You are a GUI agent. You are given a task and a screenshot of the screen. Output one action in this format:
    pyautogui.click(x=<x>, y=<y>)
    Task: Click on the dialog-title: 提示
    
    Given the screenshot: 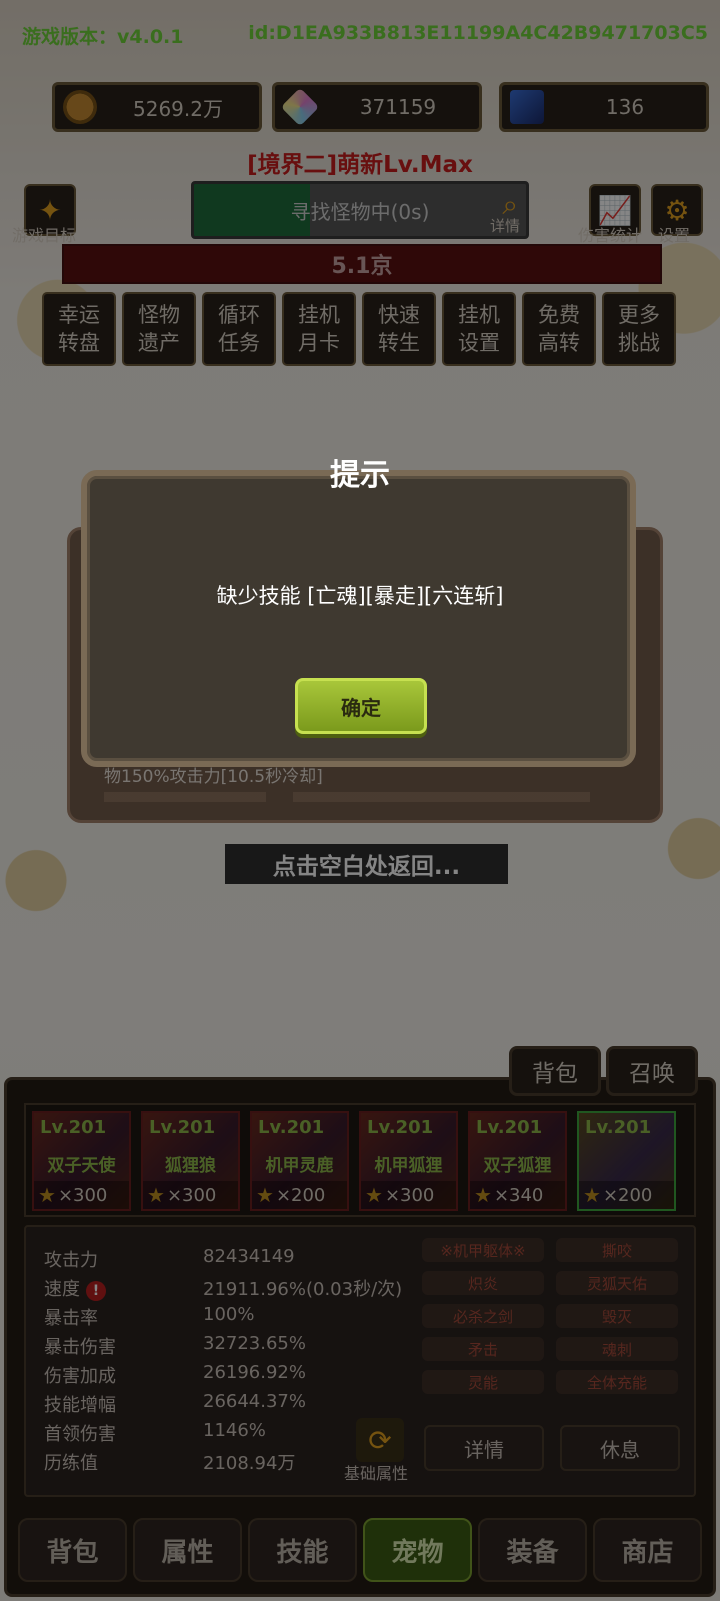 What is the action you would take?
    pyautogui.click(x=360, y=475)
    